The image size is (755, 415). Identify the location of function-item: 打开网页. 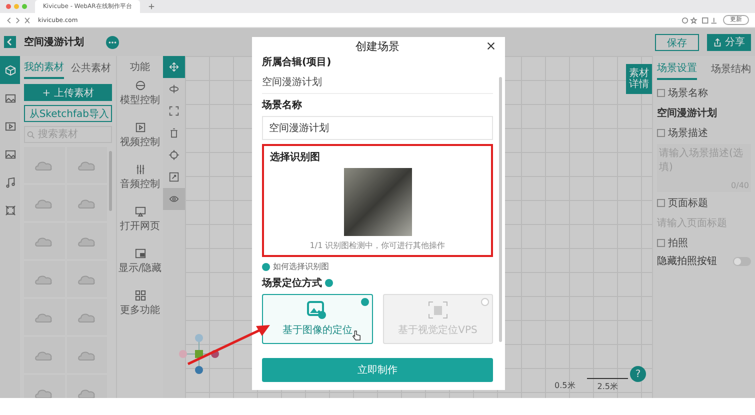
(140, 227).